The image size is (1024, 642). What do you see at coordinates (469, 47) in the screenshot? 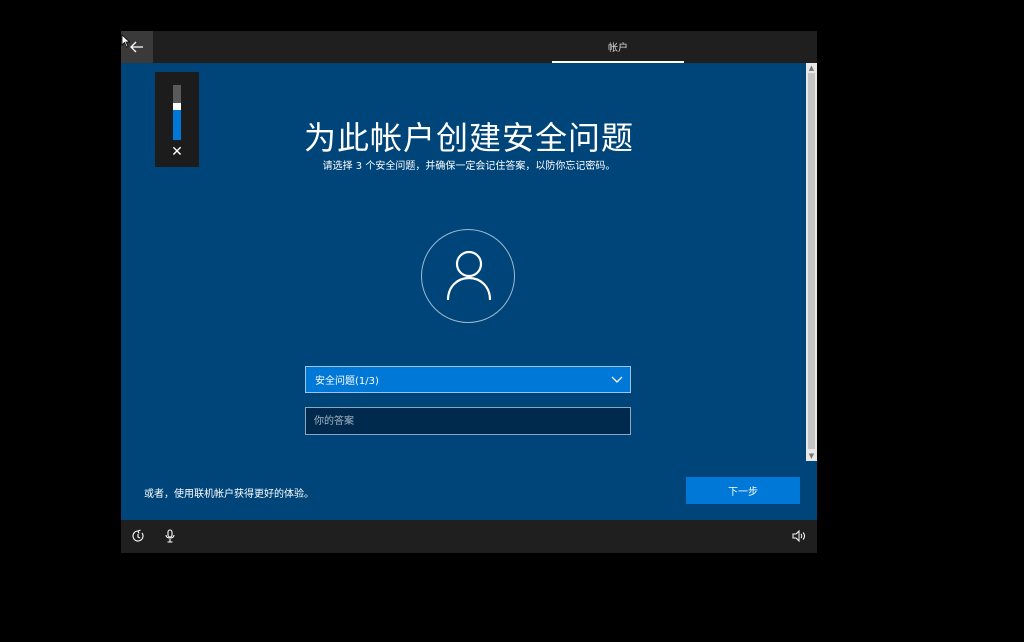
I see `top-bar: 帐户` at bounding box center [469, 47].